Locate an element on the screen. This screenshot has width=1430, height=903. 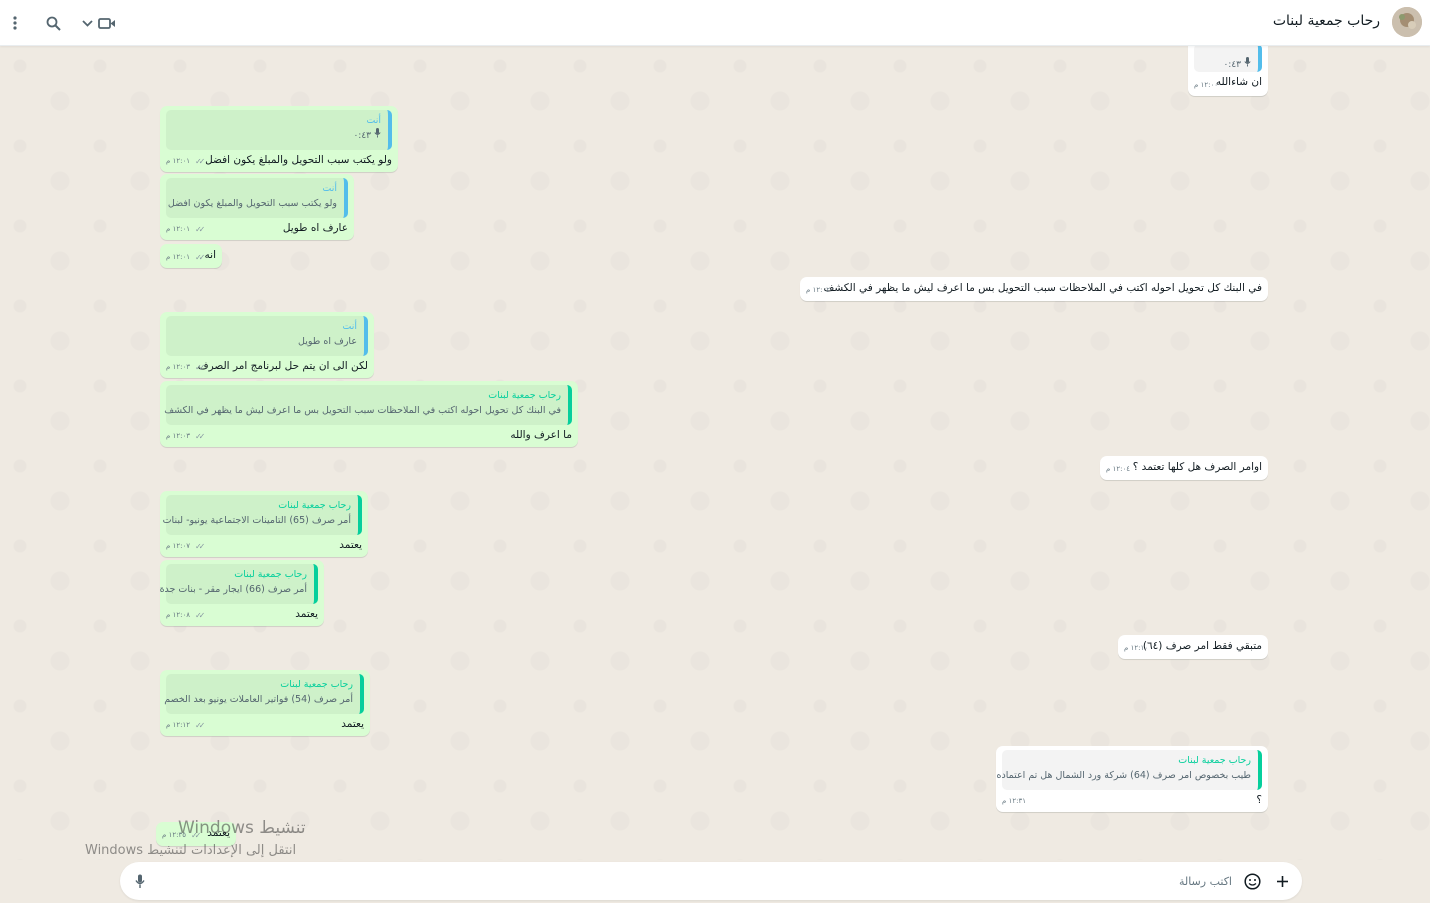
message-time: ١٢:٠٨ م ✓✓ is located at coordinates (186, 615).